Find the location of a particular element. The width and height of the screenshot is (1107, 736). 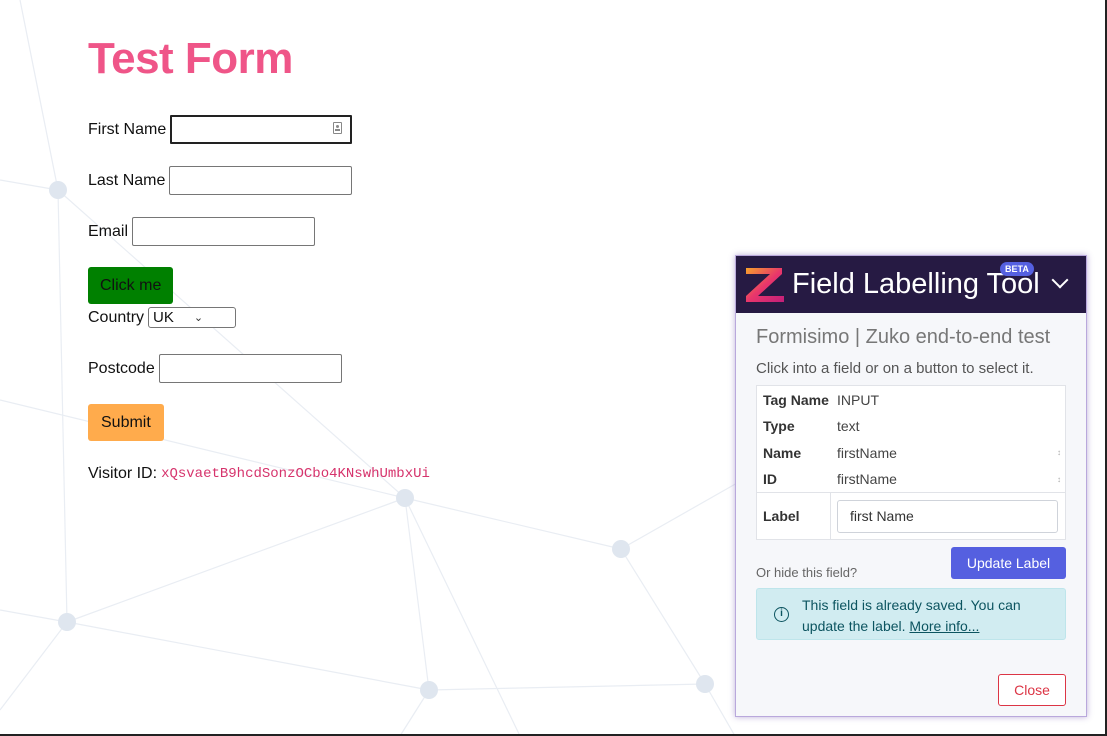

visitor-id-label: Visitor ID: is located at coordinates (123, 473).